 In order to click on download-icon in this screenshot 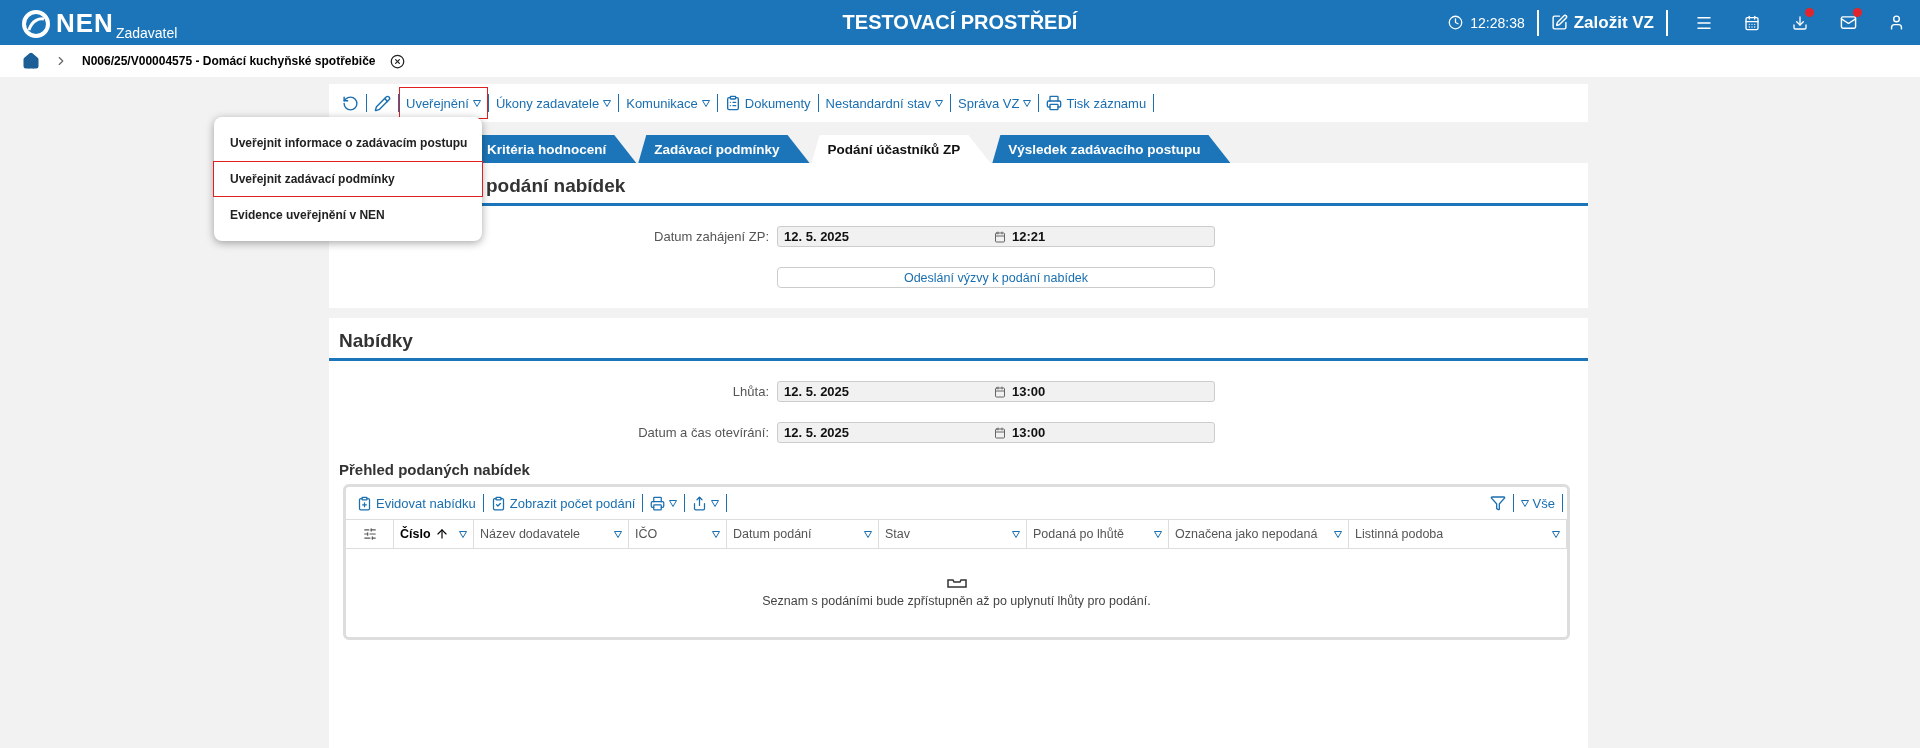, I will do `click(1800, 22)`.